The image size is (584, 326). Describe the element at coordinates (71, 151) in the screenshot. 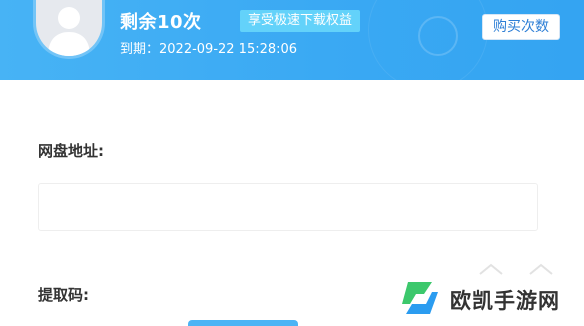

I see `netdisk-url-label: 网盘地址:` at that location.